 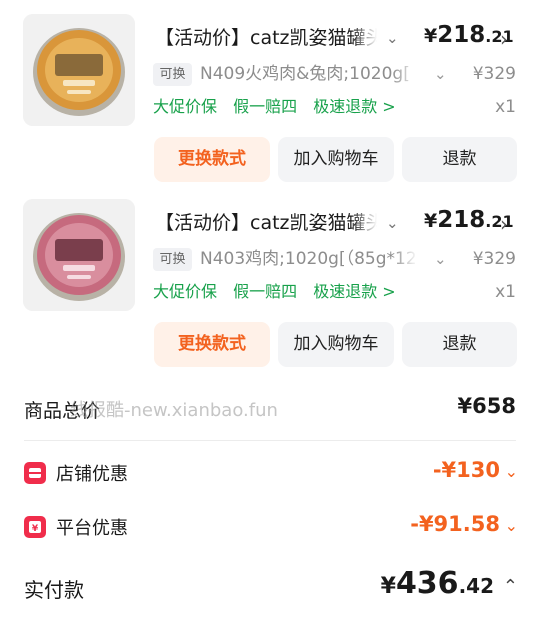 What do you see at coordinates (486, 406) in the screenshot?
I see `total-price-value: ¥658` at bounding box center [486, 406].